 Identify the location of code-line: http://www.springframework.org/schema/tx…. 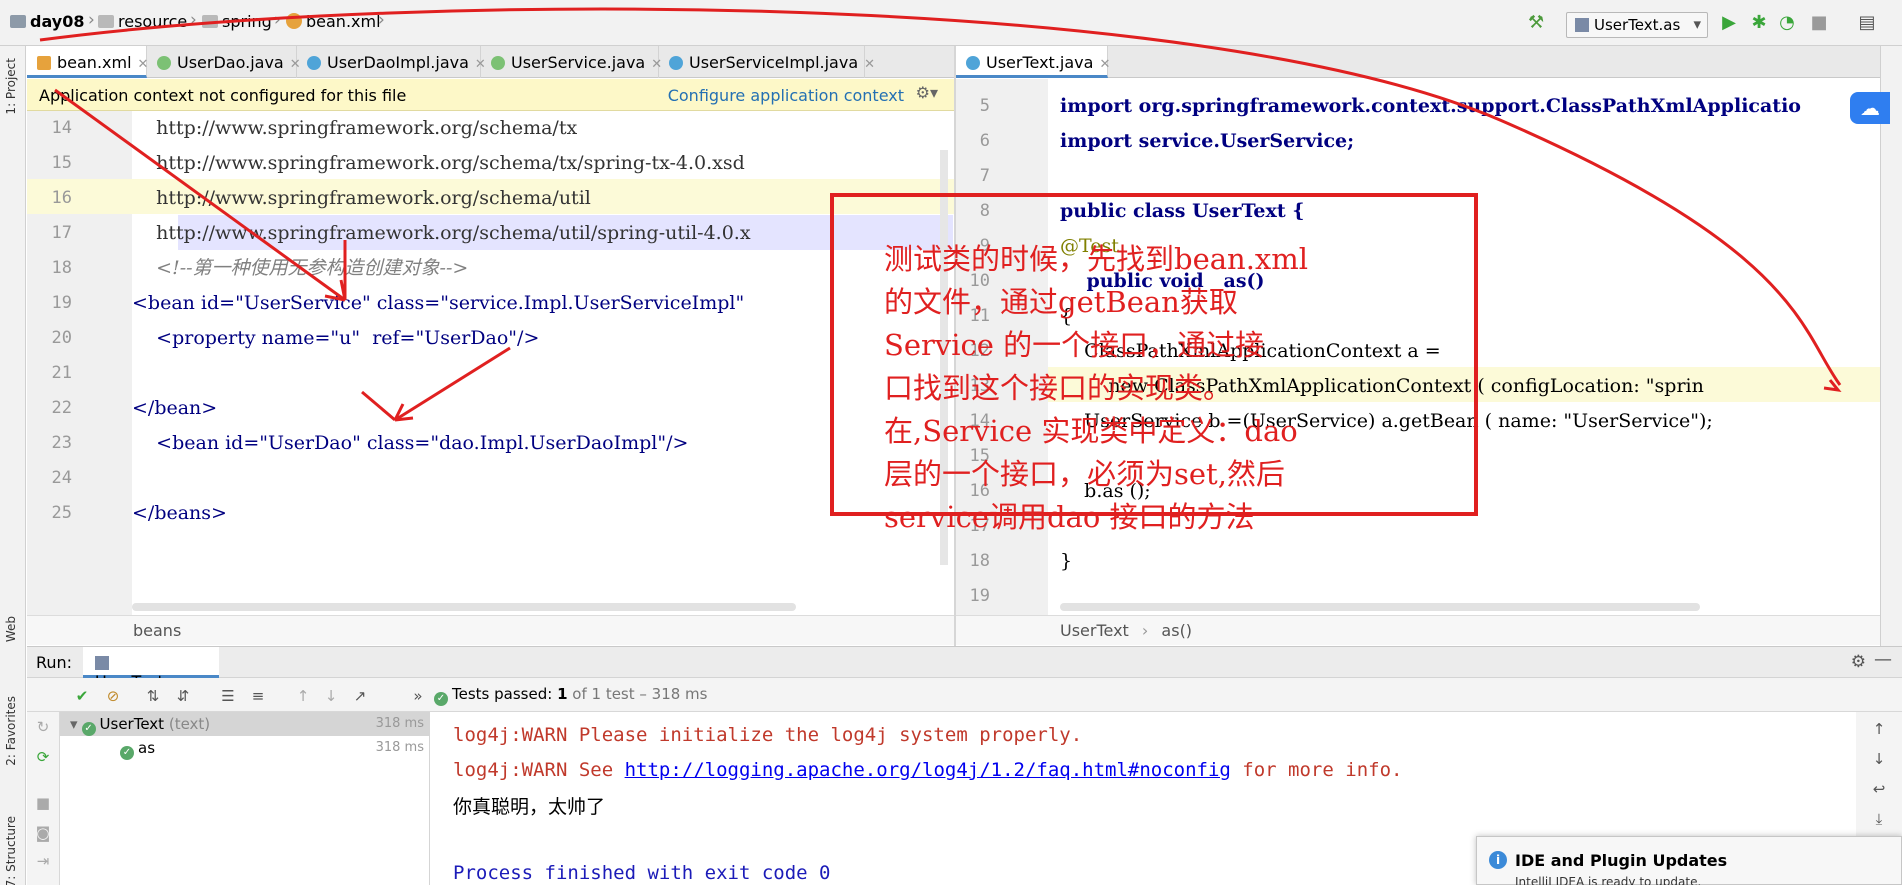
(438, 163).